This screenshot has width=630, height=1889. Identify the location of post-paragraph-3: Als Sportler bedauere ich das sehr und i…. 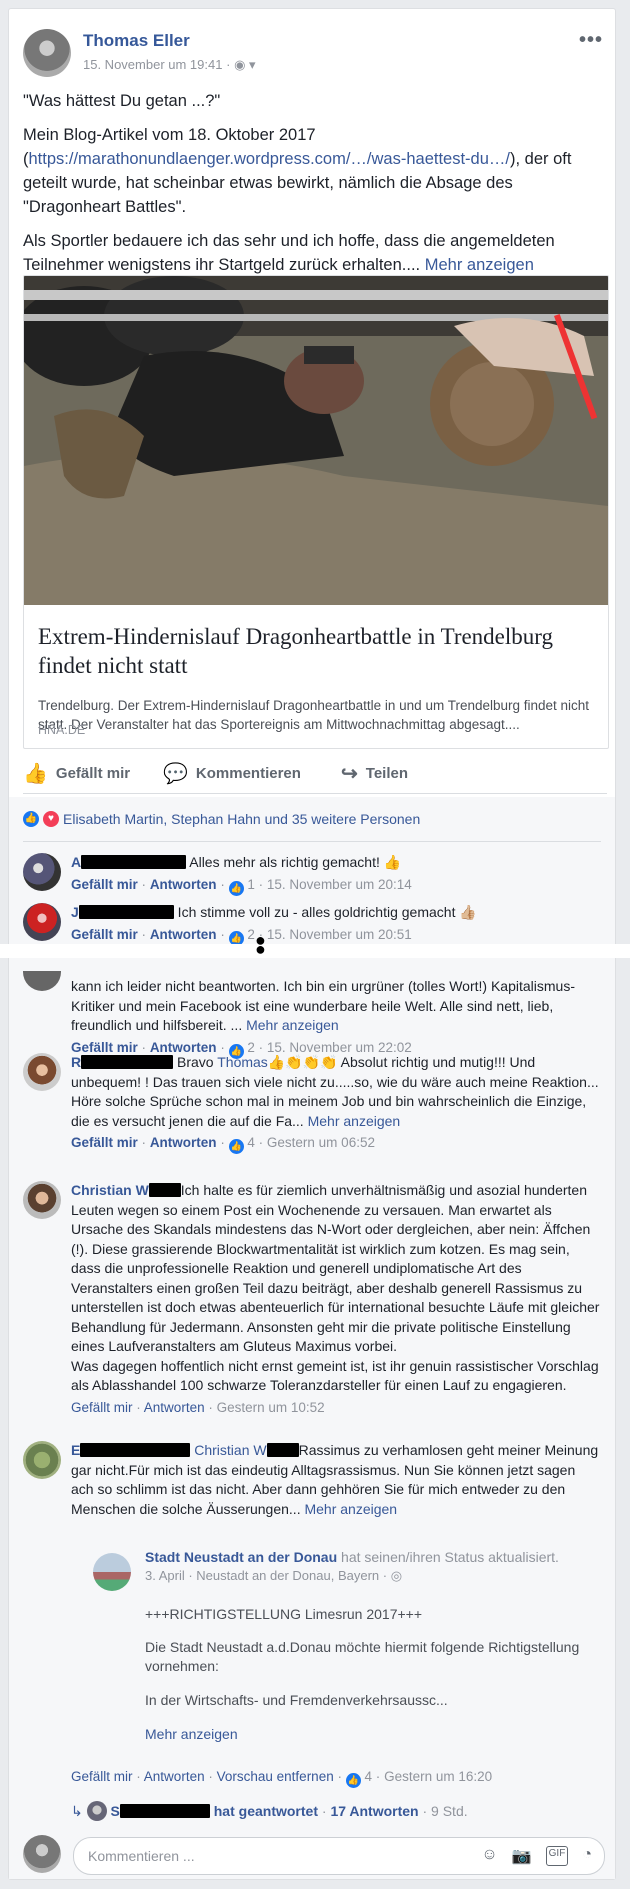
(313, 253).